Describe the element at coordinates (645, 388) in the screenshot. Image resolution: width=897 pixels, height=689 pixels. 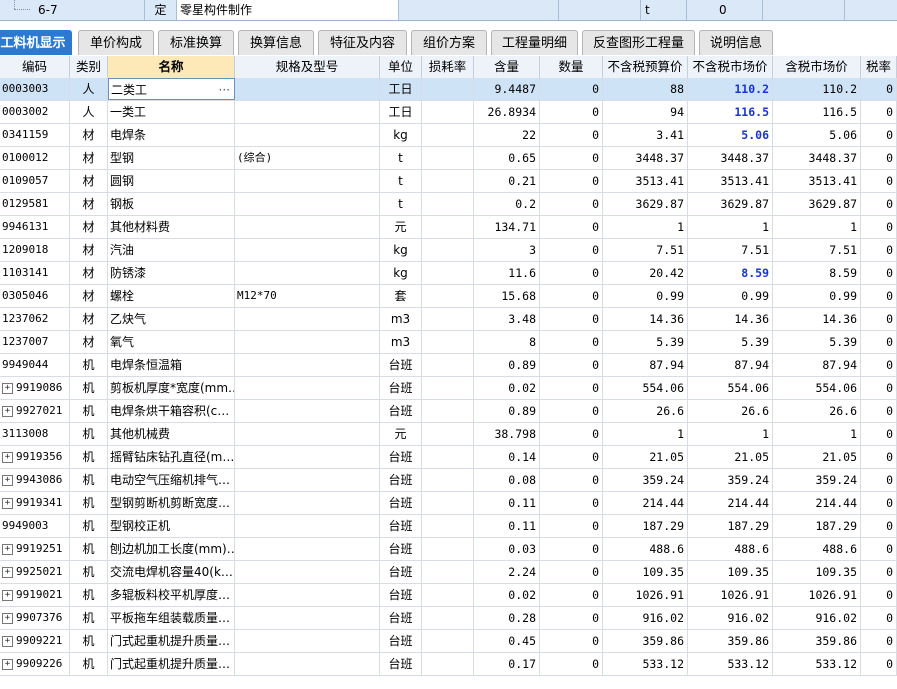
I see `cell-budget-price: 554.06` at that location.